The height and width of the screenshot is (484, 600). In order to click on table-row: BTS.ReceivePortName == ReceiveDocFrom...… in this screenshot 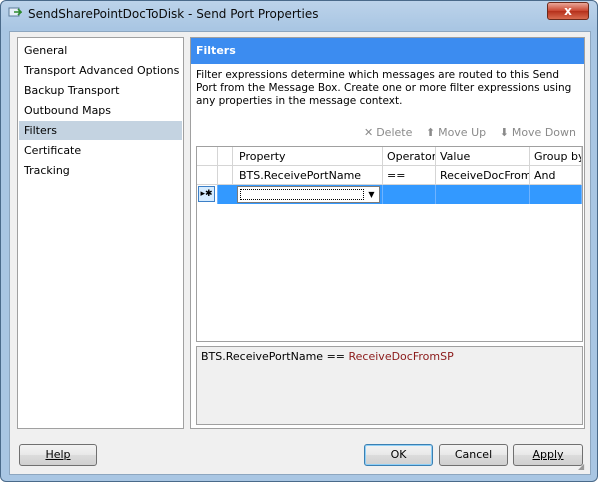, I will do `click(389, 175)`.